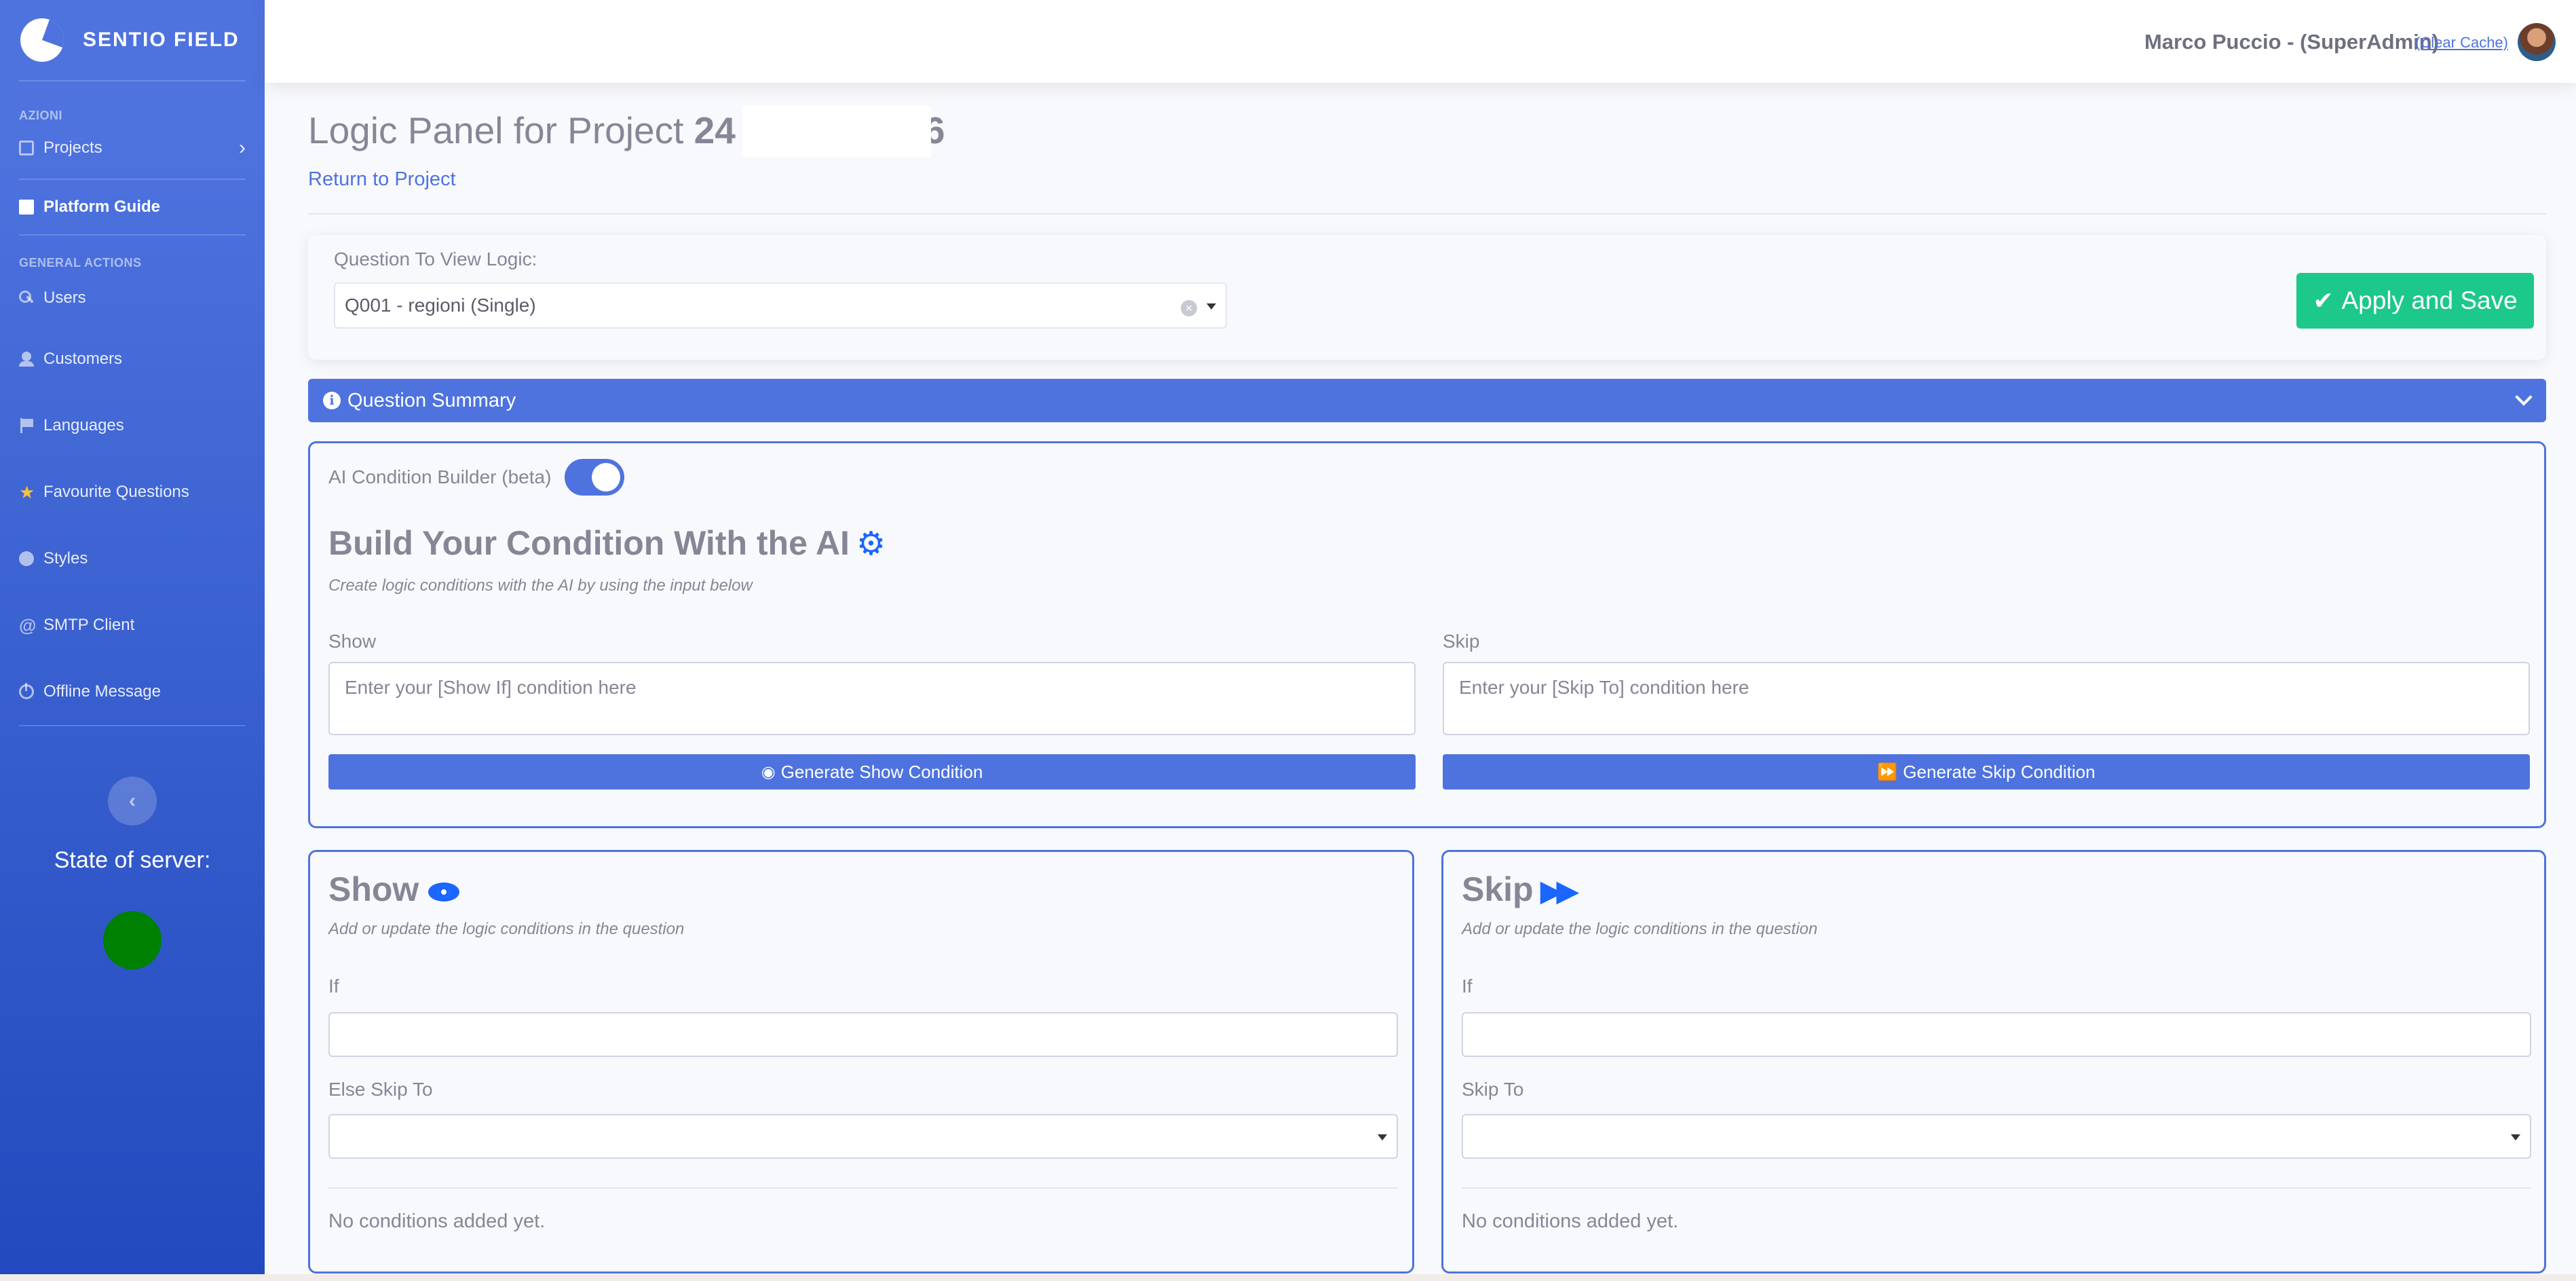 This screenshot has height=1281, width=2576. I want to click on generate-skip-condition-button: ⏩ Generate Skip Condition, so click(1987, 772).